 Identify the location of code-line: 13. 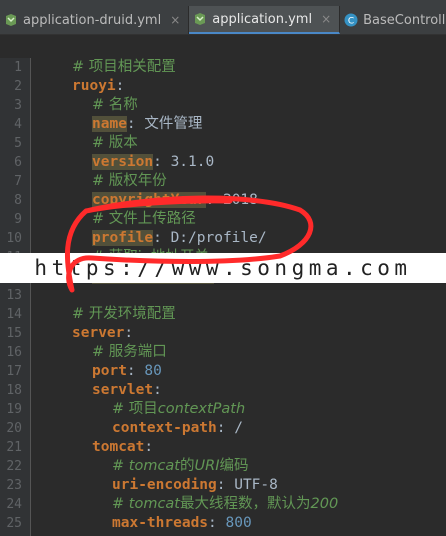
(223, 295).